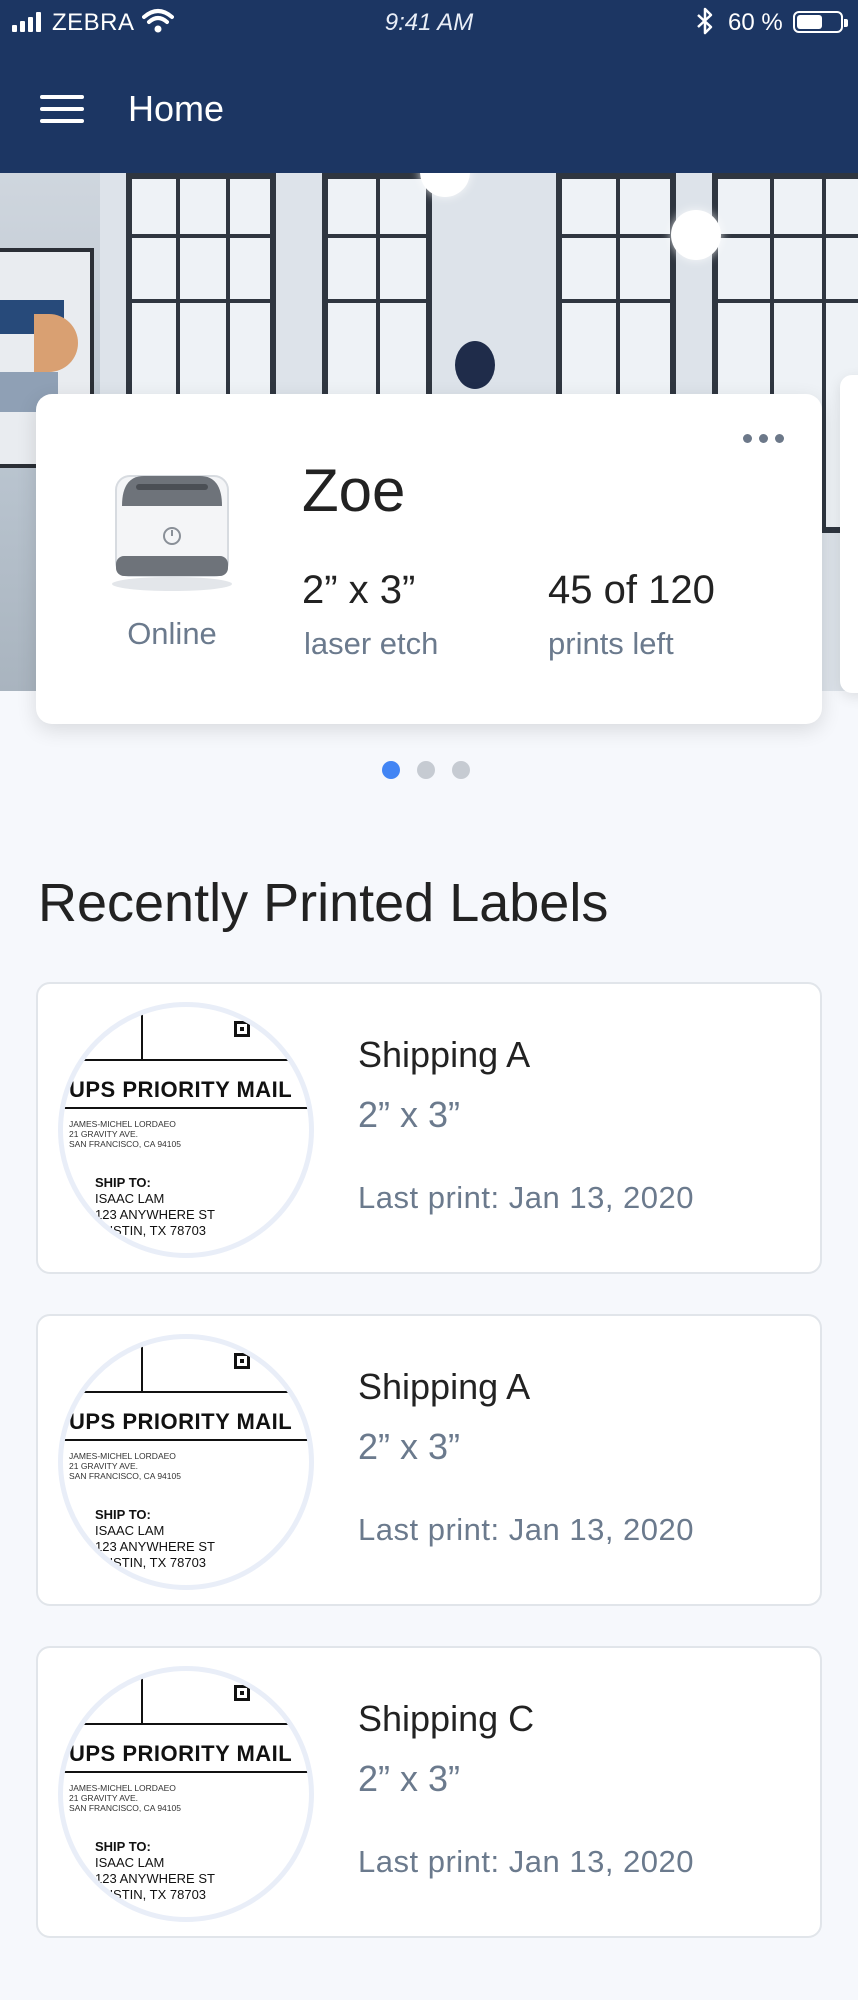 The height and width of the screenshot is (2000, 858). What do you see at coordinates (176, 108) in the screenshot?
I see `page-title: Home` at bounding box center [176, 108].